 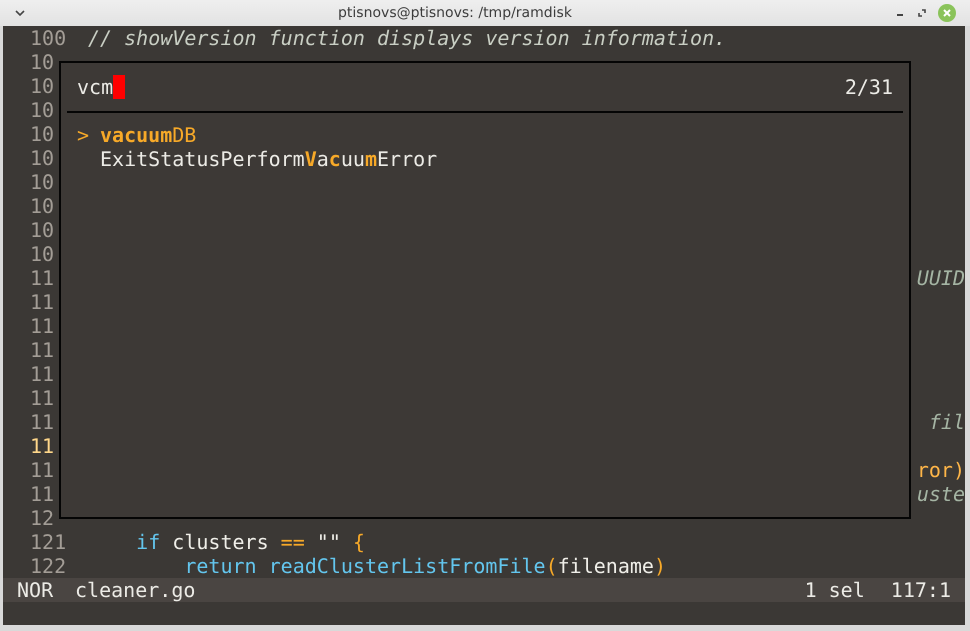 I want to click on code-text: readClusterListFromFile, so click(x=407, y=566).